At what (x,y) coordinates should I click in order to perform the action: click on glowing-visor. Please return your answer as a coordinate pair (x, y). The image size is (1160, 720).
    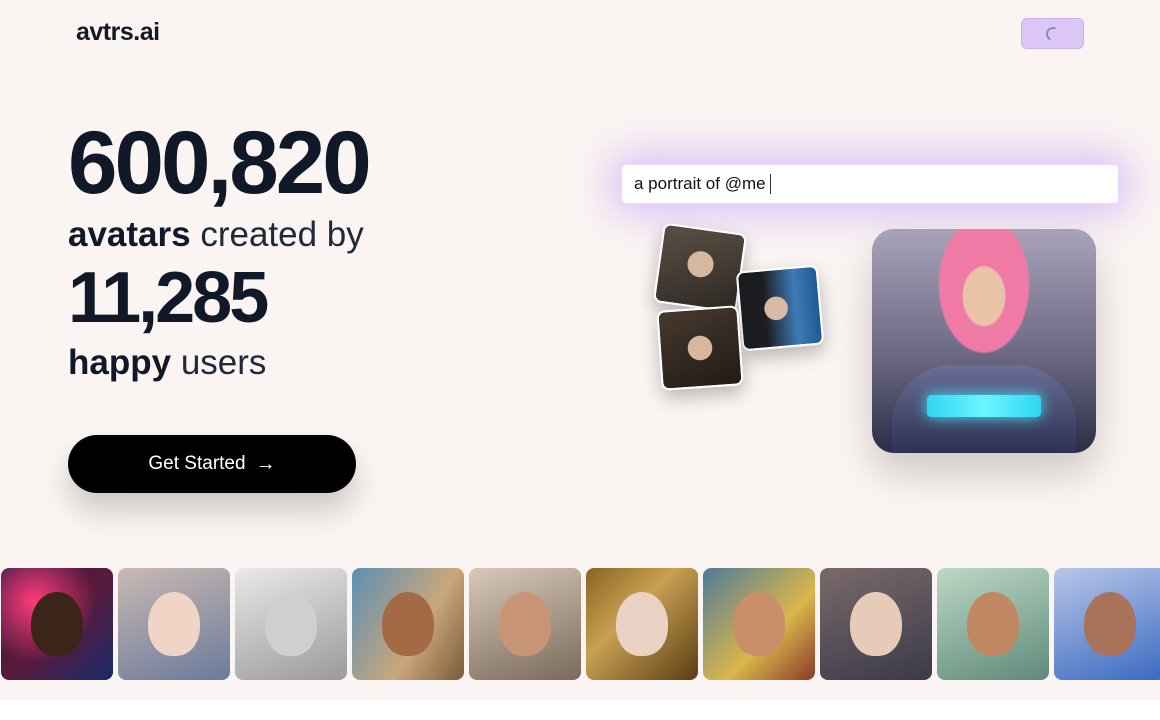
    Looking at the image, I should click on (984, 406).